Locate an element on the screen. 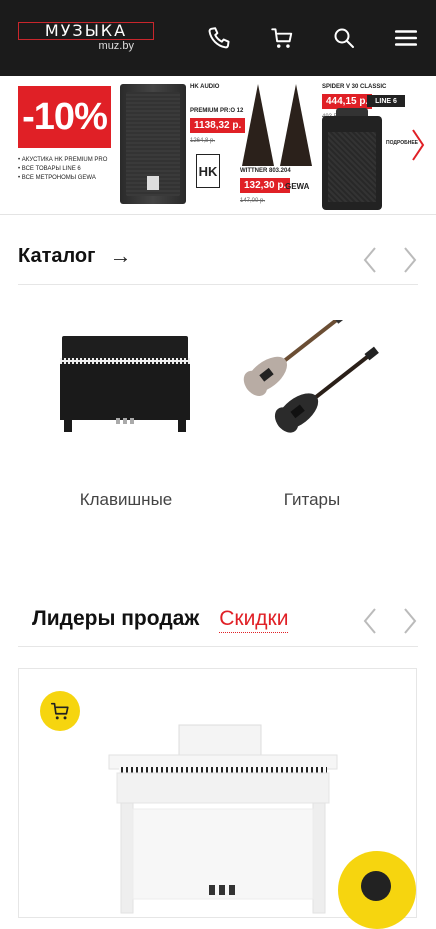  banner-bullet: • Все товары Line 6 is located at coordinates (49, 169).